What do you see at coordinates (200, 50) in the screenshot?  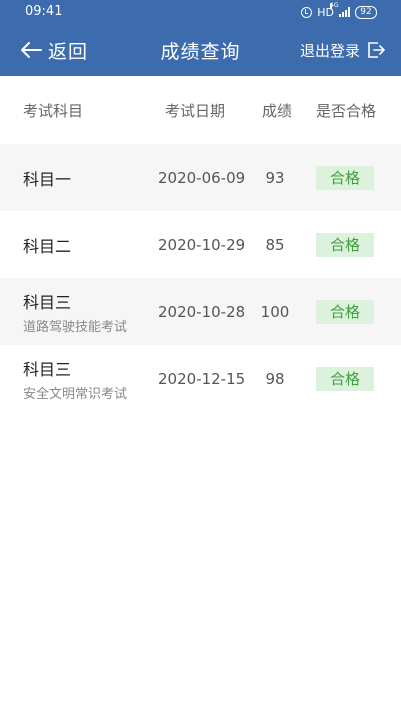 I see `nav-bar: 返回 成绩查询 退出登录` at bounding box center [200, 50].